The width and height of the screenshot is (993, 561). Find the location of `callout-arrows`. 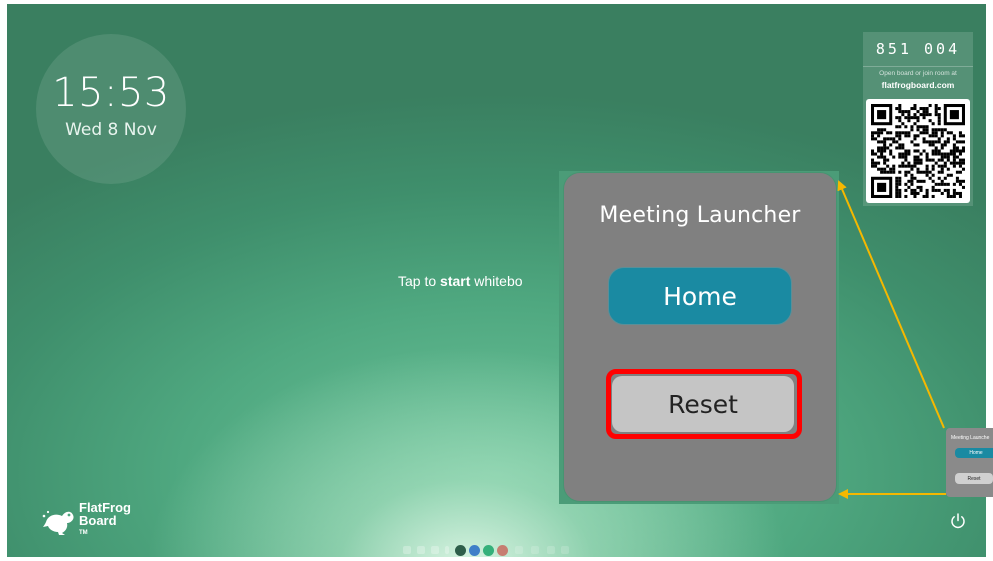

callout-arrows is located at coordinates (891, 339).